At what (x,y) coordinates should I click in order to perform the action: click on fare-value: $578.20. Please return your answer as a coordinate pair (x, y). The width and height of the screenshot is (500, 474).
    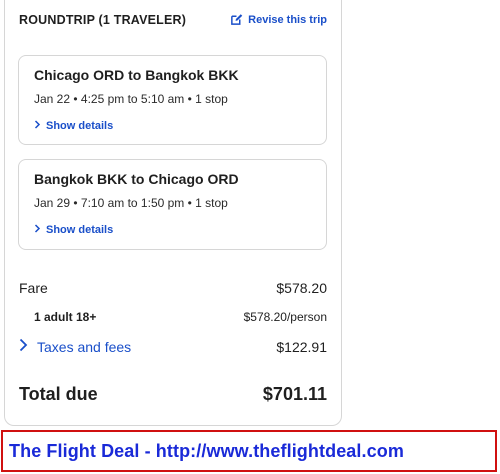
    Looking at the image, I should click on (301, 288).